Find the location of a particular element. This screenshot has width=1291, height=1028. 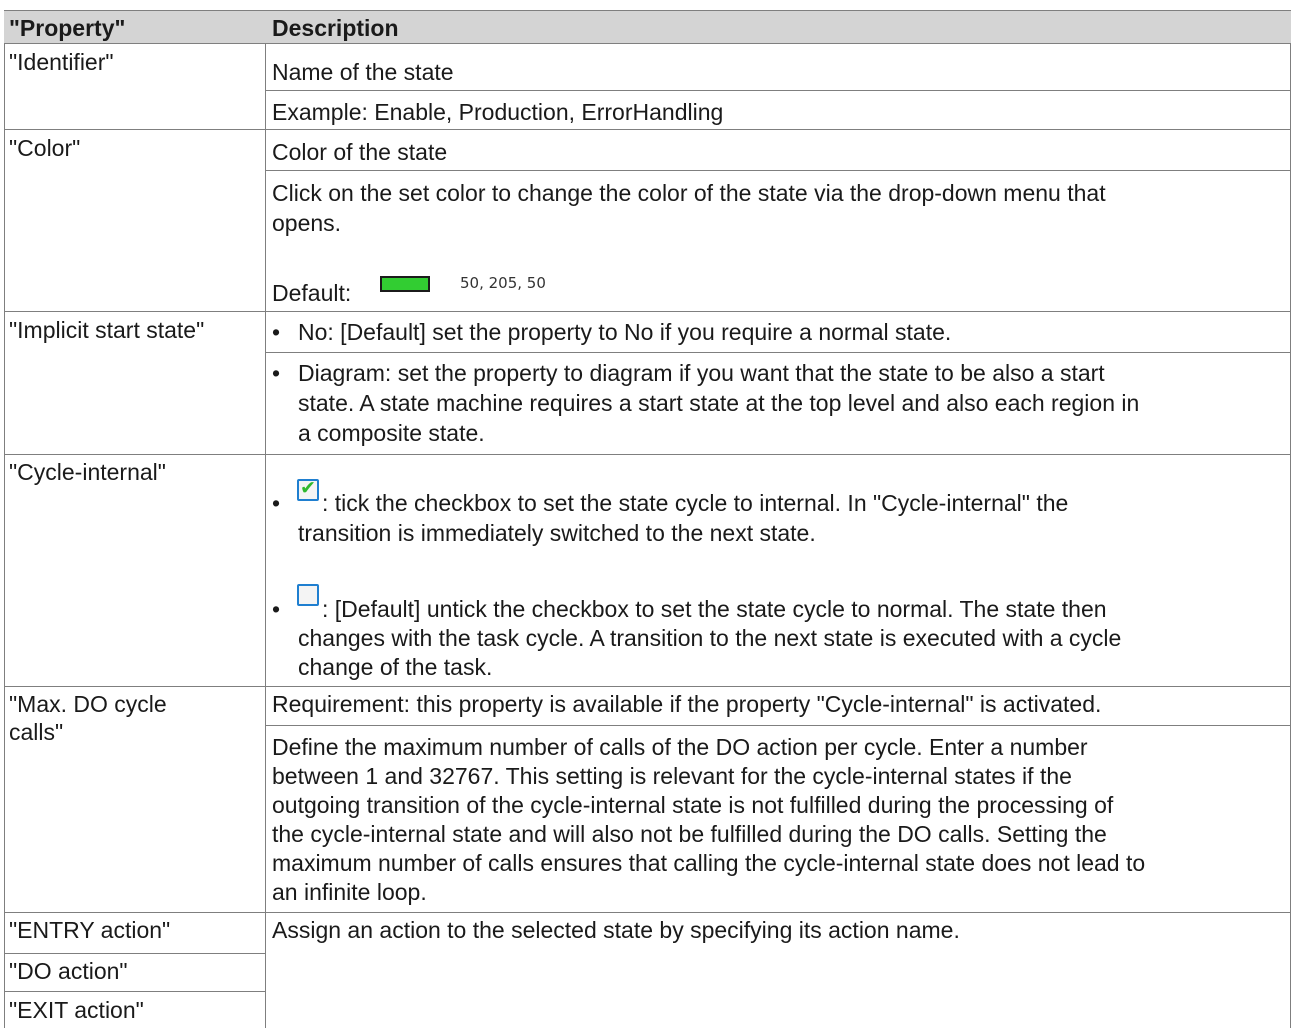

identifier-inner-divider is located at coordinates (778, 90).